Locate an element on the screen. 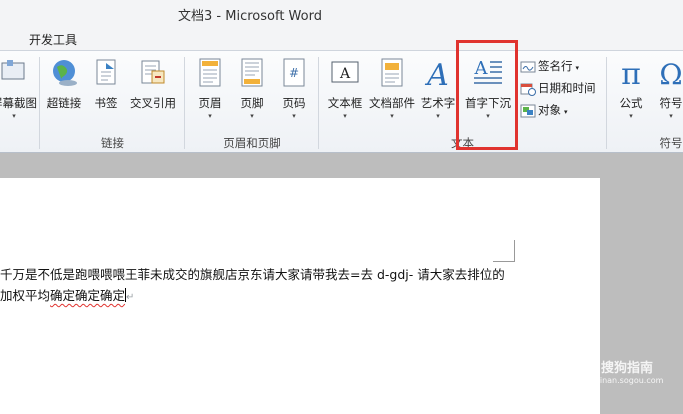 The image size is (683, 414). symbol-button: Ω 符号 ▾ is located at coordinates (669, 90).